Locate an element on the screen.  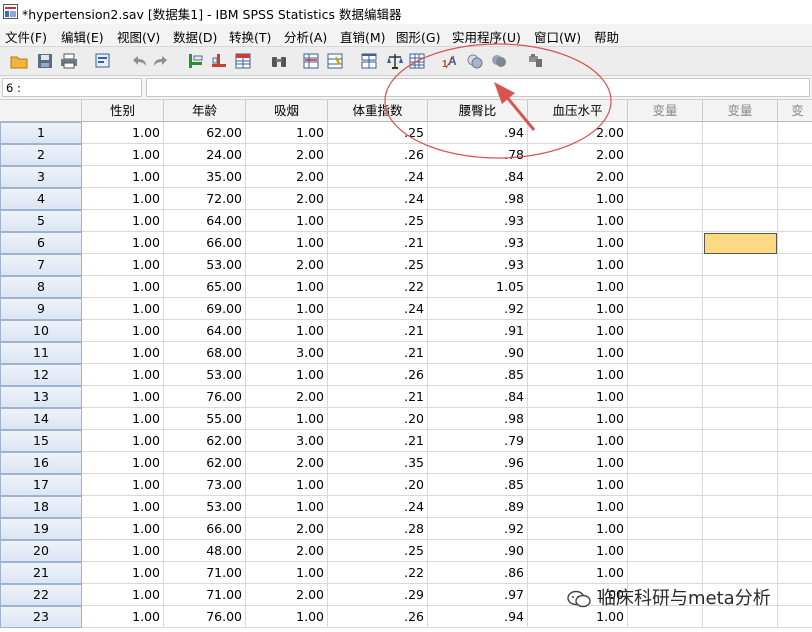
menu-item: 文件(F) is located at coordinates (26, 36).